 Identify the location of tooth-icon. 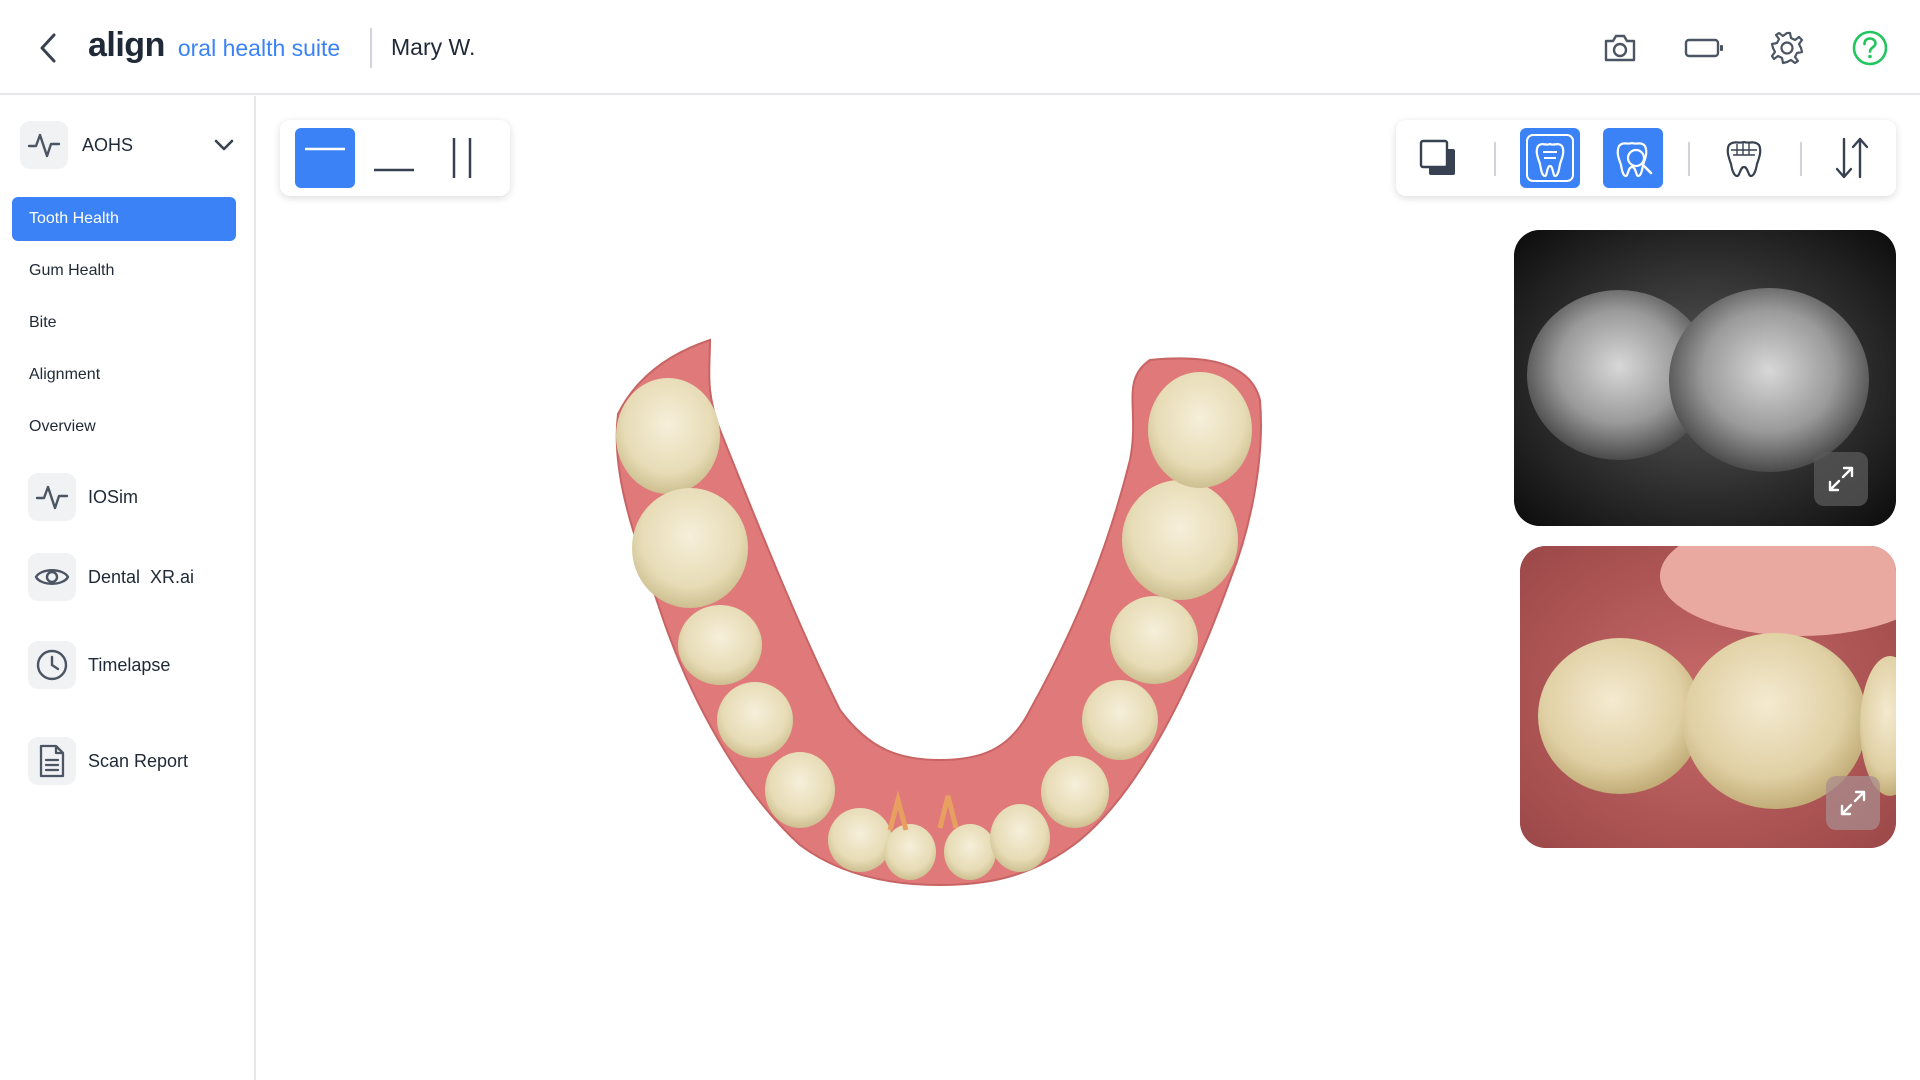
(1744, 159).